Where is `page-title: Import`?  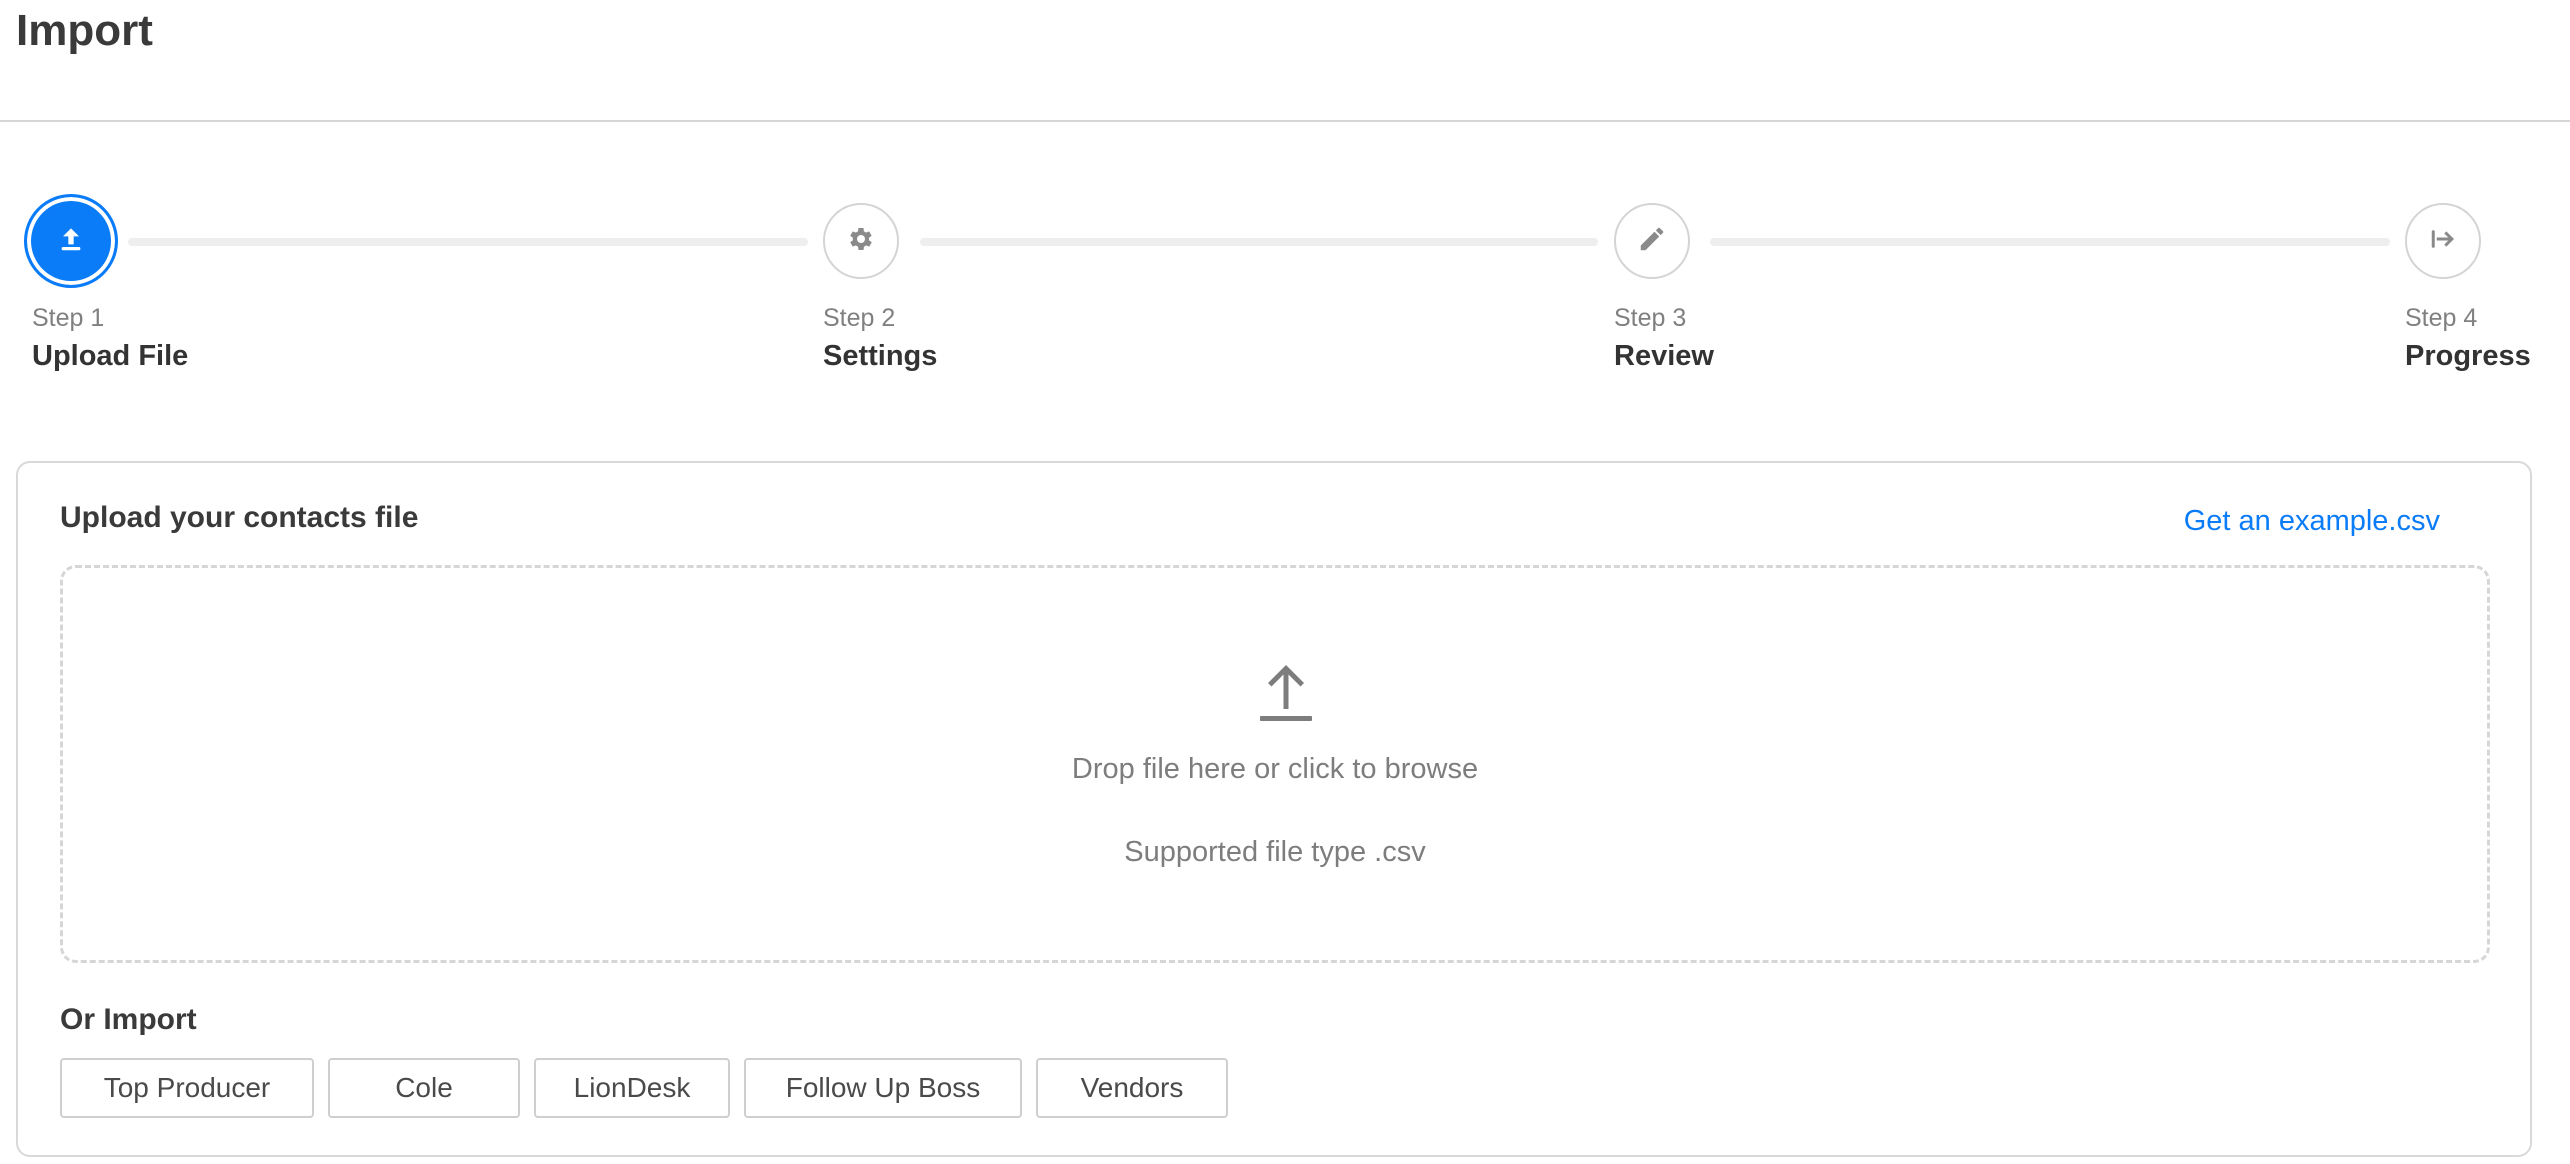 page-title: Import is located at coordinates (84, 30).